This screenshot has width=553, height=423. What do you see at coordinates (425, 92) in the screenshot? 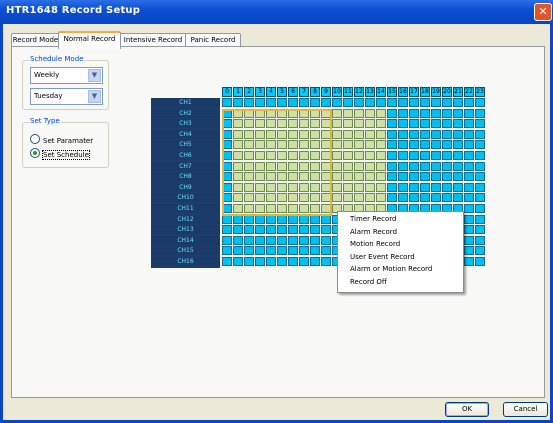
I see `hour-header-cell: 18` at bounding box center [425, 92].